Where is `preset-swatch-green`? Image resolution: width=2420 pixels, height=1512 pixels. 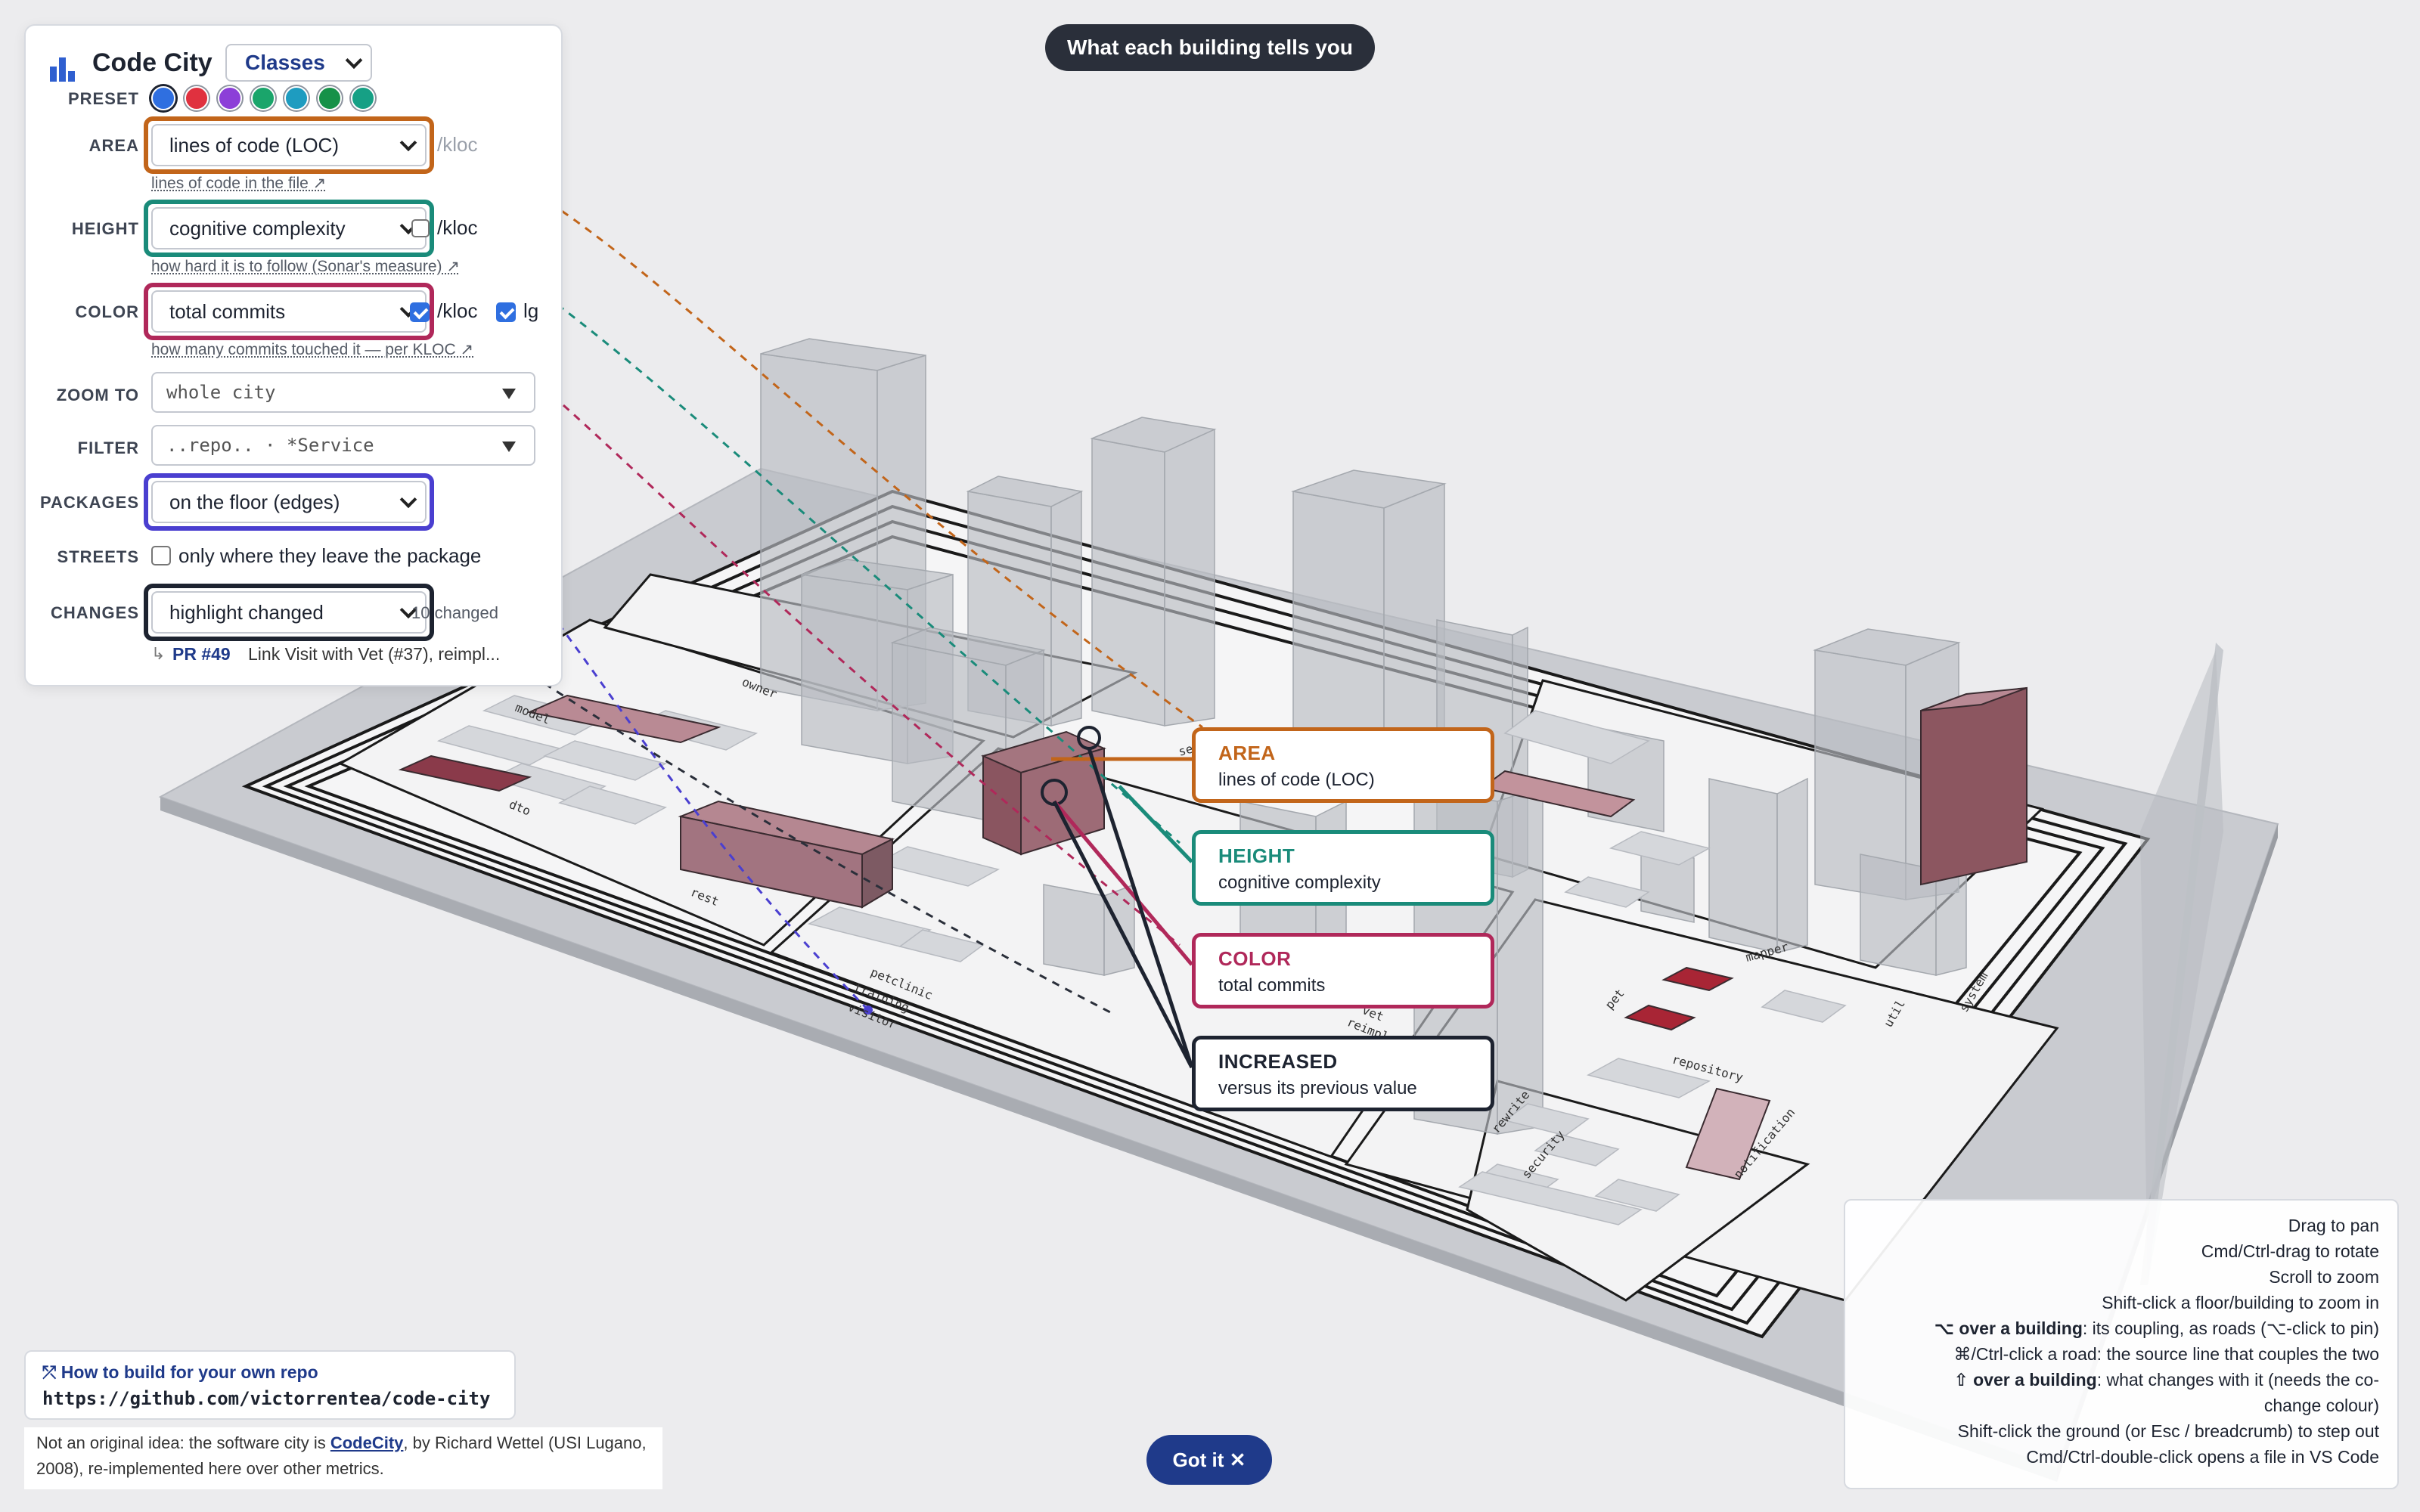
preset-swatch-green is located at coordinates (263, 98).